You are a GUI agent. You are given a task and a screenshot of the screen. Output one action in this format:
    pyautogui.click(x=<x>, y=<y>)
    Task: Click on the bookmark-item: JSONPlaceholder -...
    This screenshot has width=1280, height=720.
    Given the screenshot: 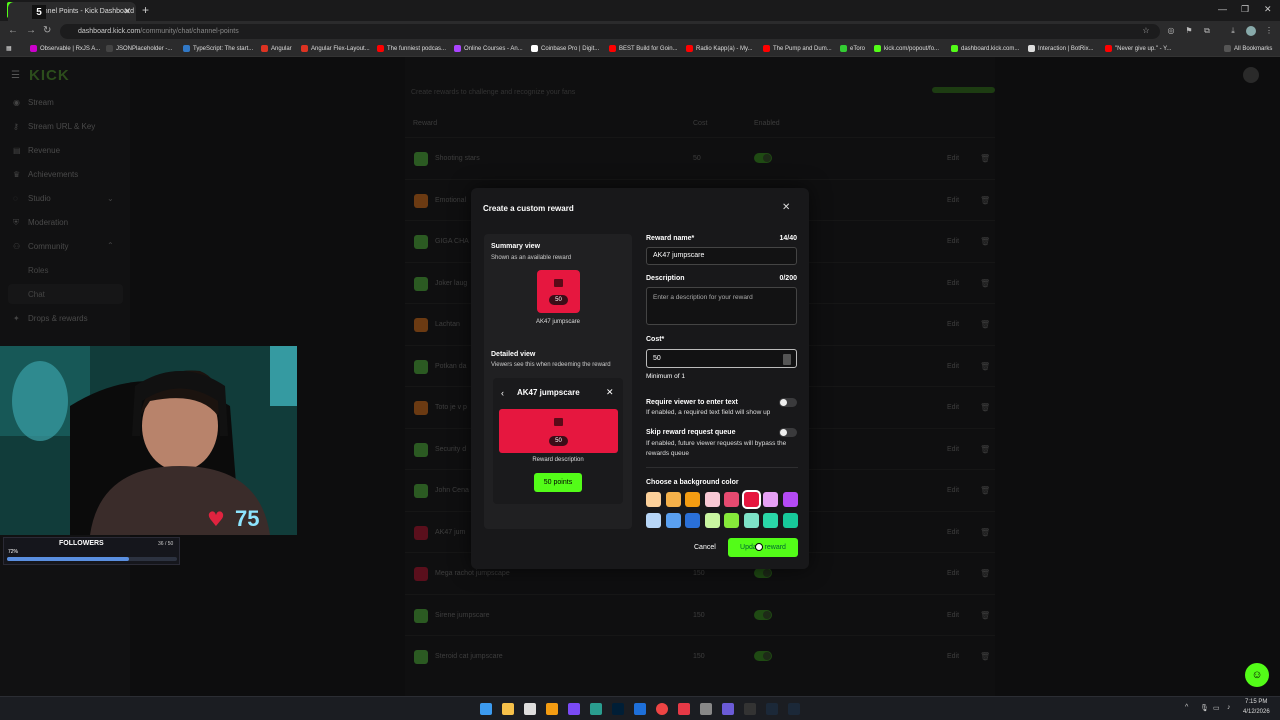 What is the action you would take?
    pyautogui.click(x=139, y=48)
    